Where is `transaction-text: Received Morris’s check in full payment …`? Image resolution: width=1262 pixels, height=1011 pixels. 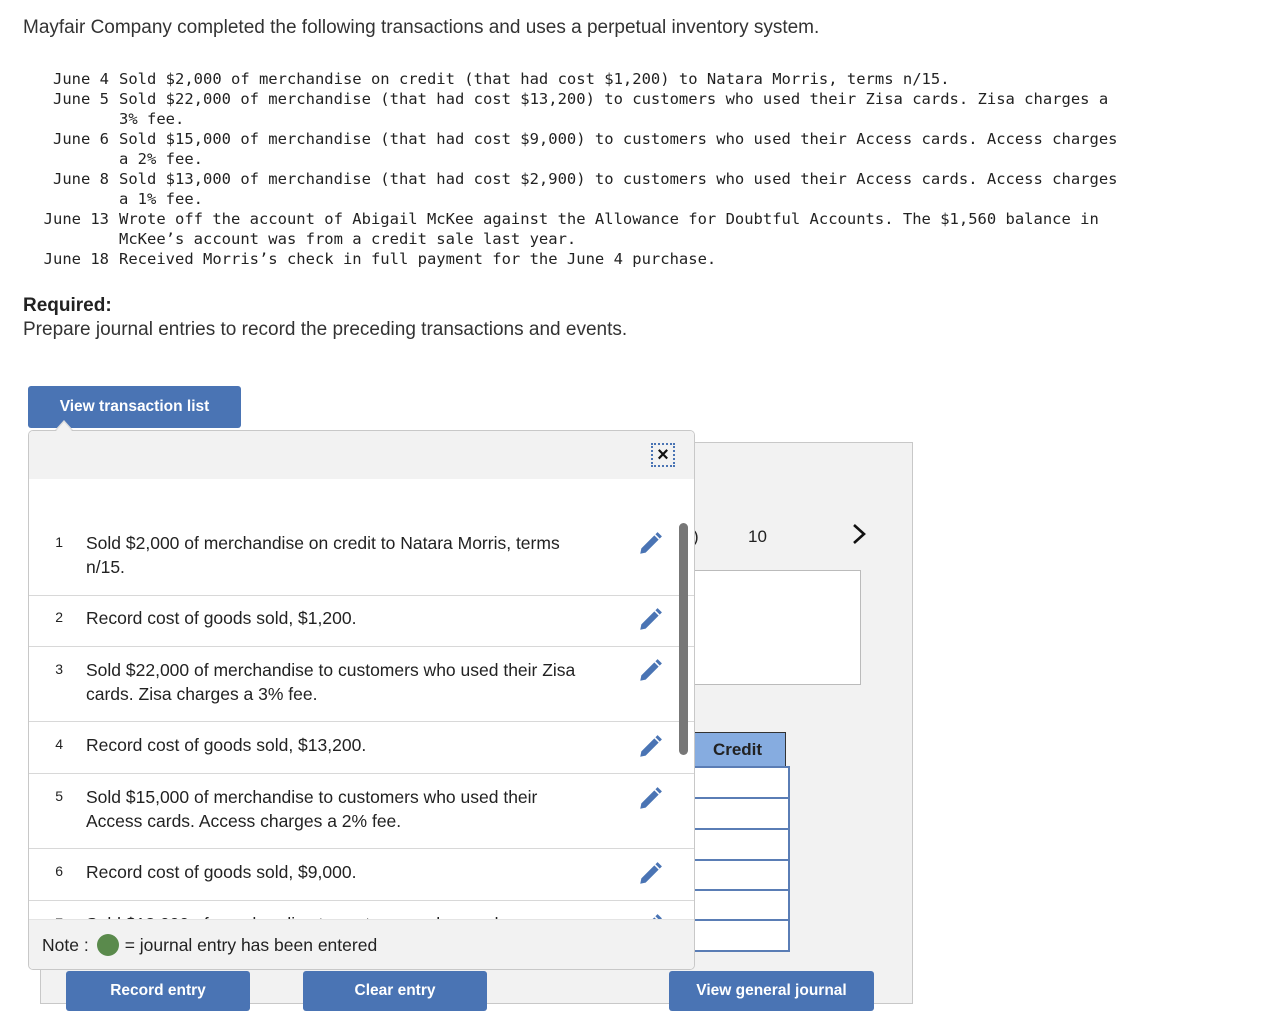
transaction-text: Received Morris’s check in full payment … is located at coordinates (418, 259).